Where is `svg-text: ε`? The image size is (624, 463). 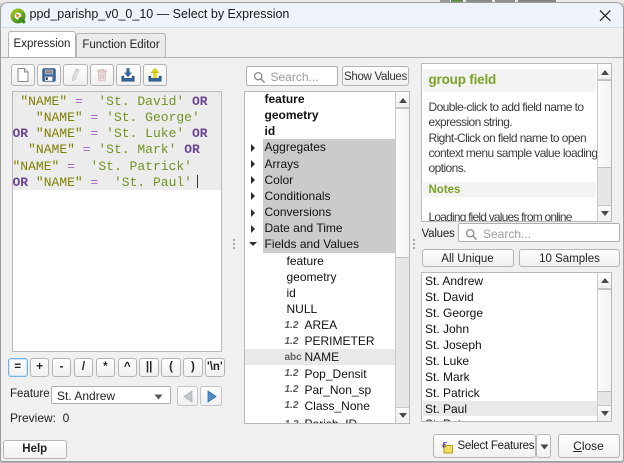 svg-text: ε is located at coordinates (444, 445).